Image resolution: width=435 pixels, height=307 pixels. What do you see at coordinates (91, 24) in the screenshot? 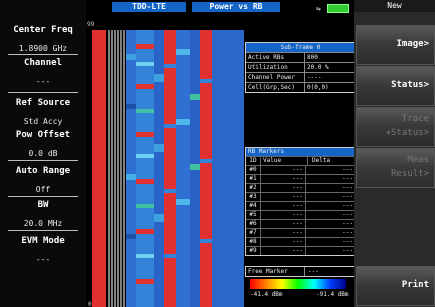
I see `spectrogram-top-label: 99` at bounding box center [91, 24].